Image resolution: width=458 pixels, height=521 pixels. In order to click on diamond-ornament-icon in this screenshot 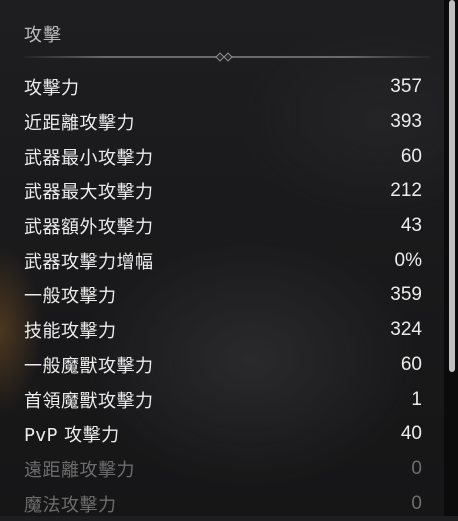, I will do `click(224, 57)`.